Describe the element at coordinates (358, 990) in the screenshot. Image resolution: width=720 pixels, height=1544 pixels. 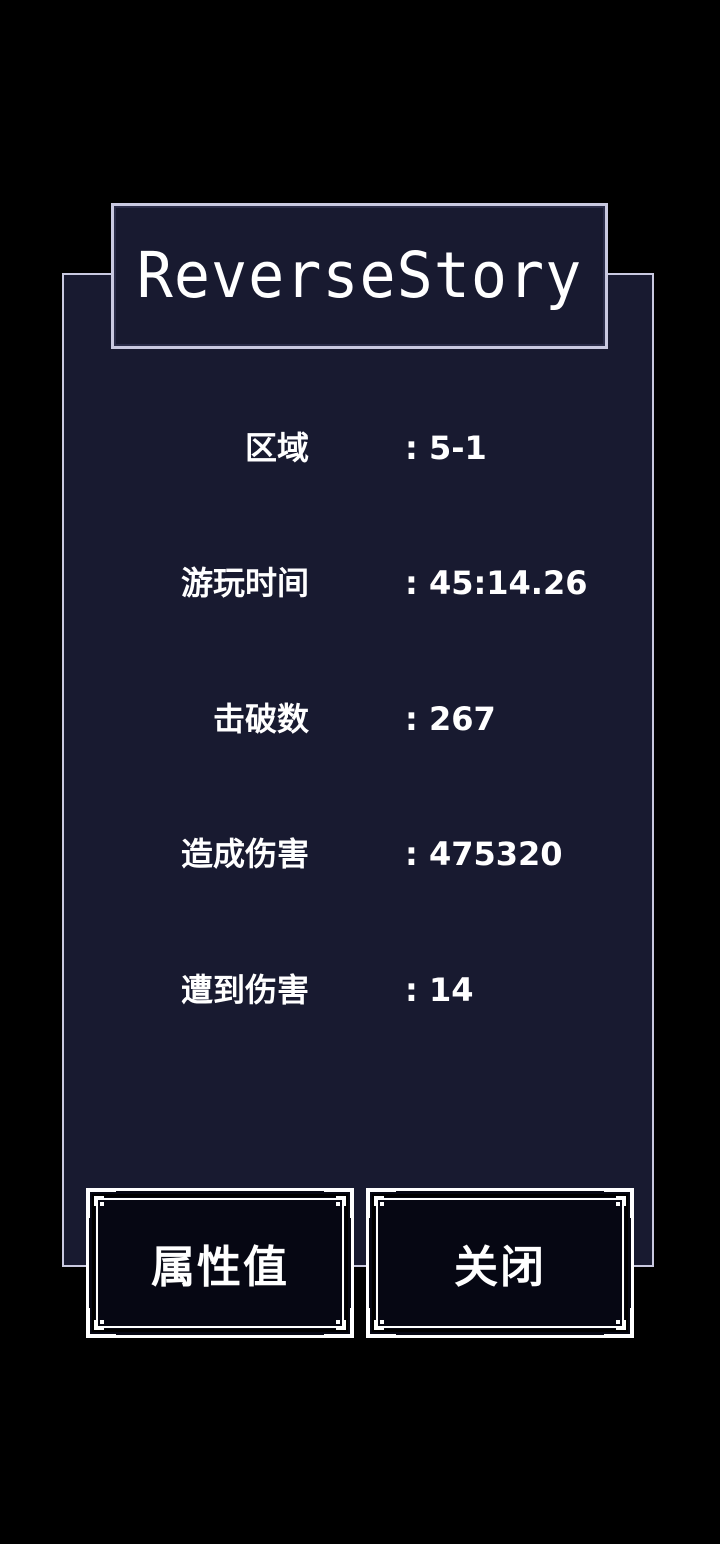
I see `stat-row-damage-taken: 遭到伤害 : 14` at that location.